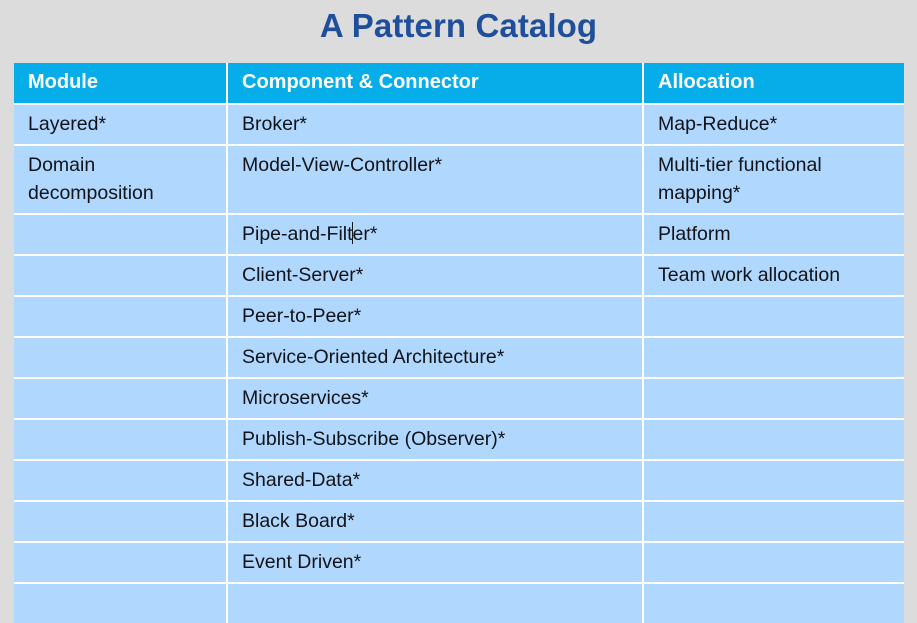  What do you see at coordinates (91, 179) in the screenshot?
I see `cell-label: Domain decomposition` at bounding box center [91, 179].